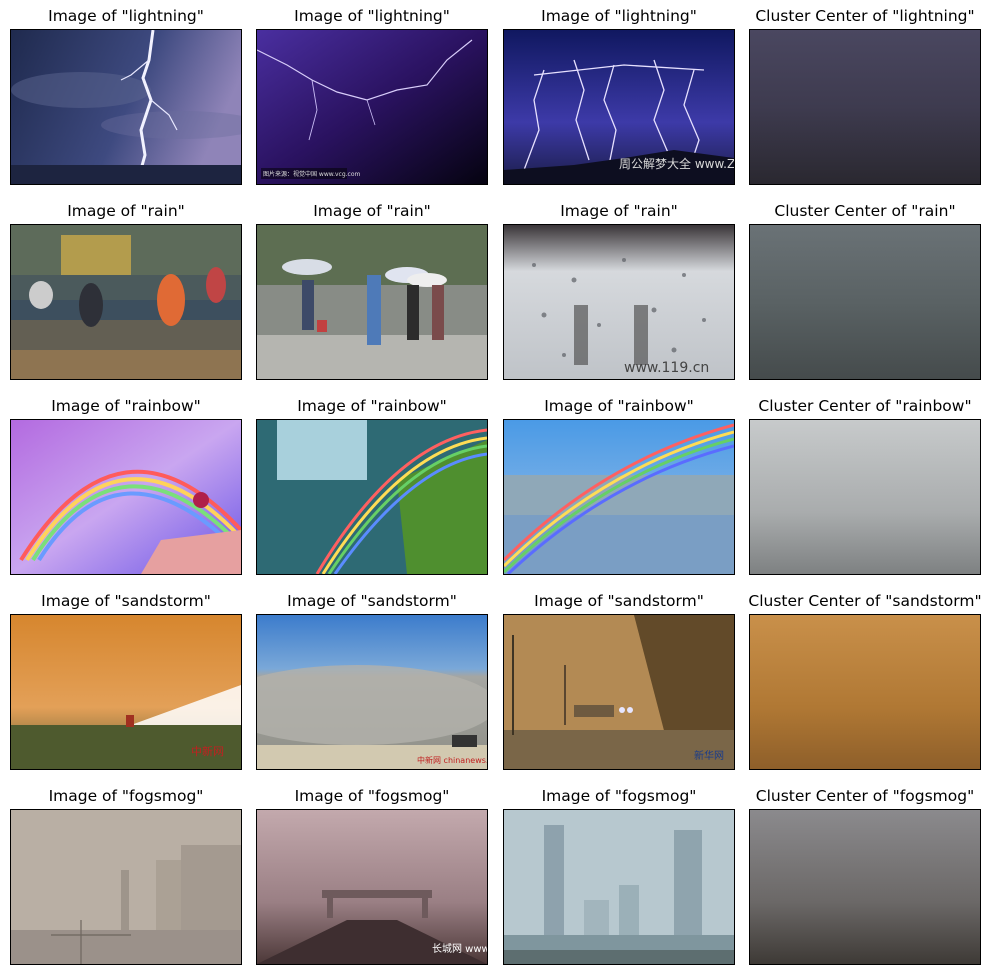 The width and height of the screenshot is (999, 975). I want to click on rain-photo-3: www.119.cn, so click(619, 302).